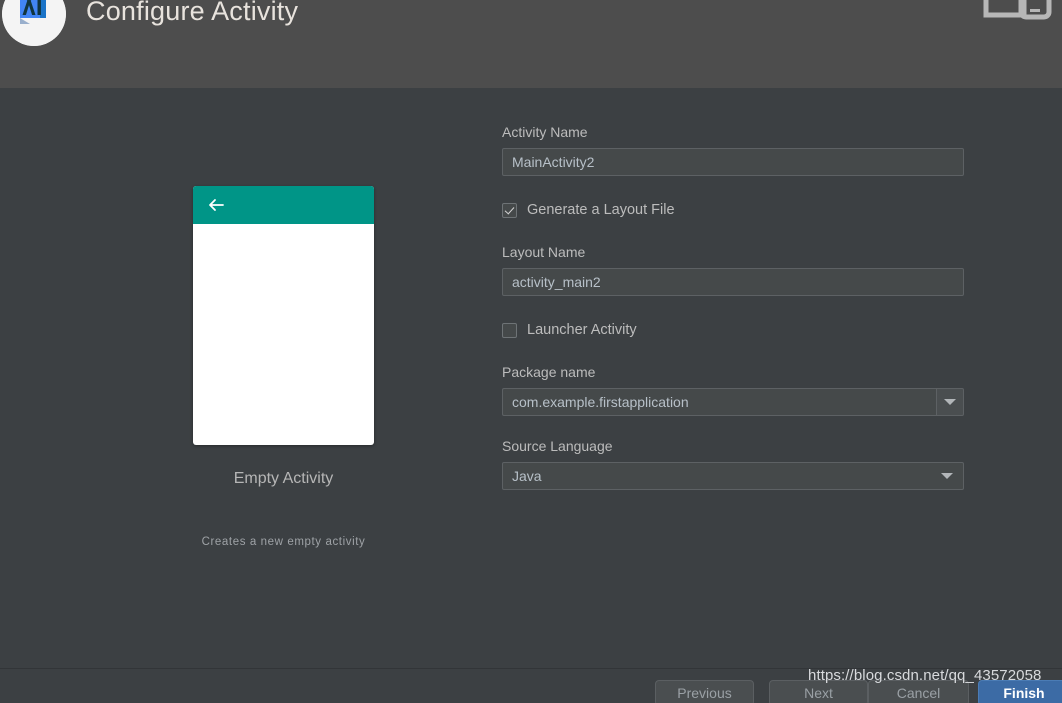  I want to click on watermark-url: https://blog.csdn.net/qq_43572058, so click(925, 675).